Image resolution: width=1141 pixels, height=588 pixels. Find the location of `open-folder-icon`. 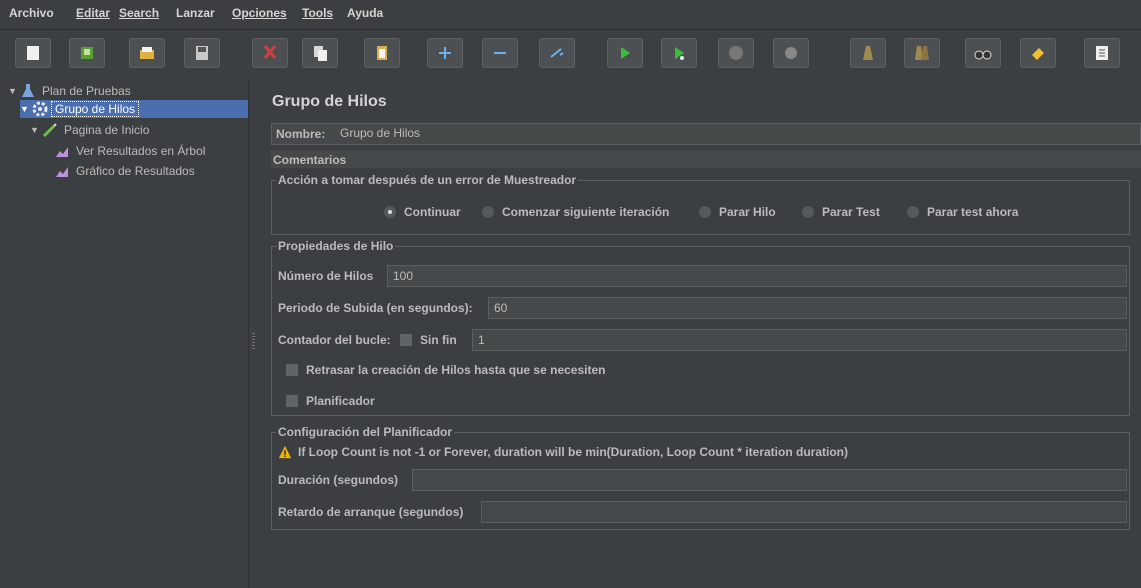

open-folder-icon is located at coordinates (147, 53).